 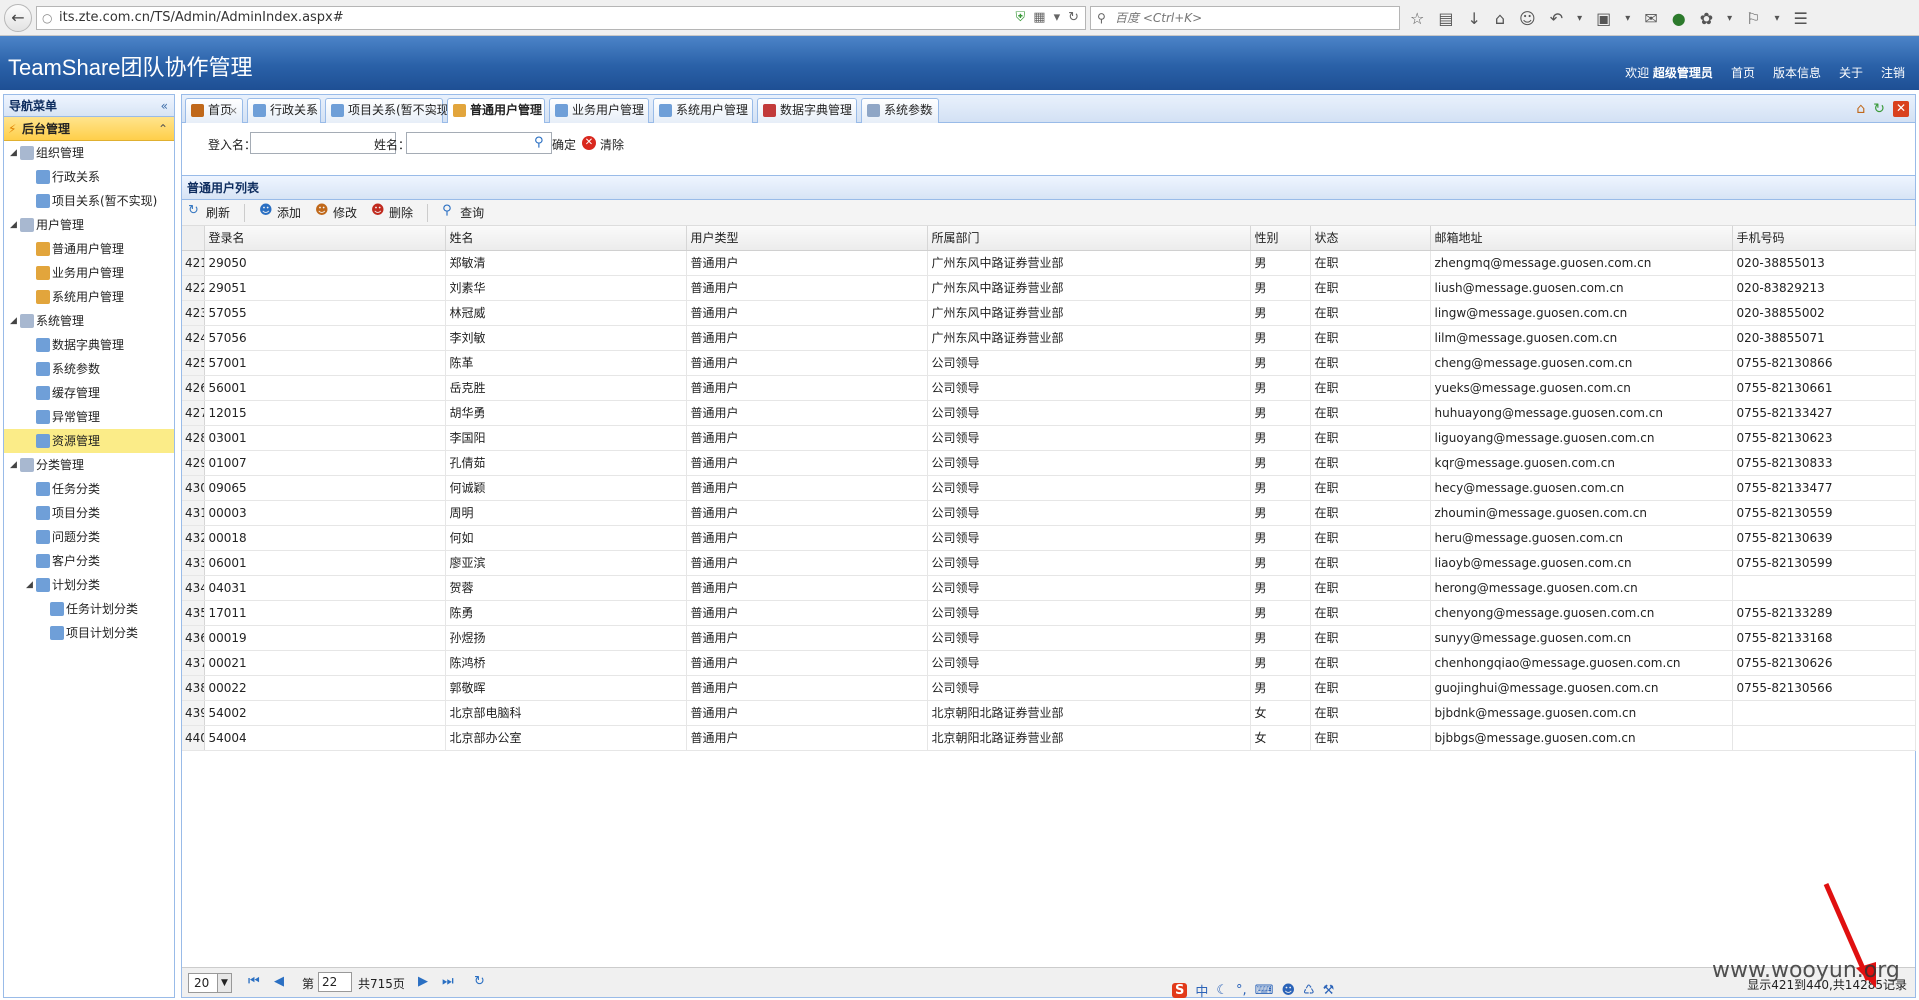 I want to click on tab: 首页 ×, so click(x=214, y=110).